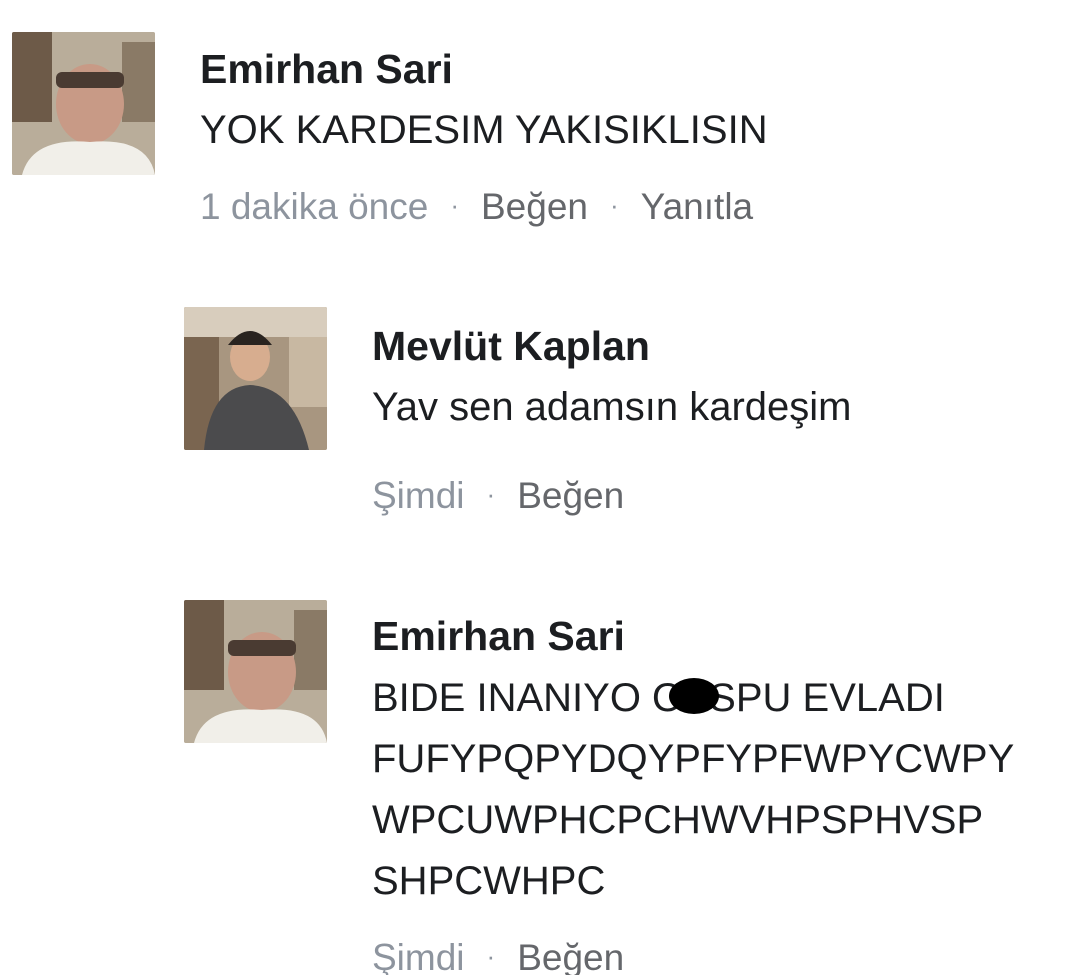  I want to click on comment-text-line: BIDE INANIYO O SPU EVLADI, so click(658, 698).